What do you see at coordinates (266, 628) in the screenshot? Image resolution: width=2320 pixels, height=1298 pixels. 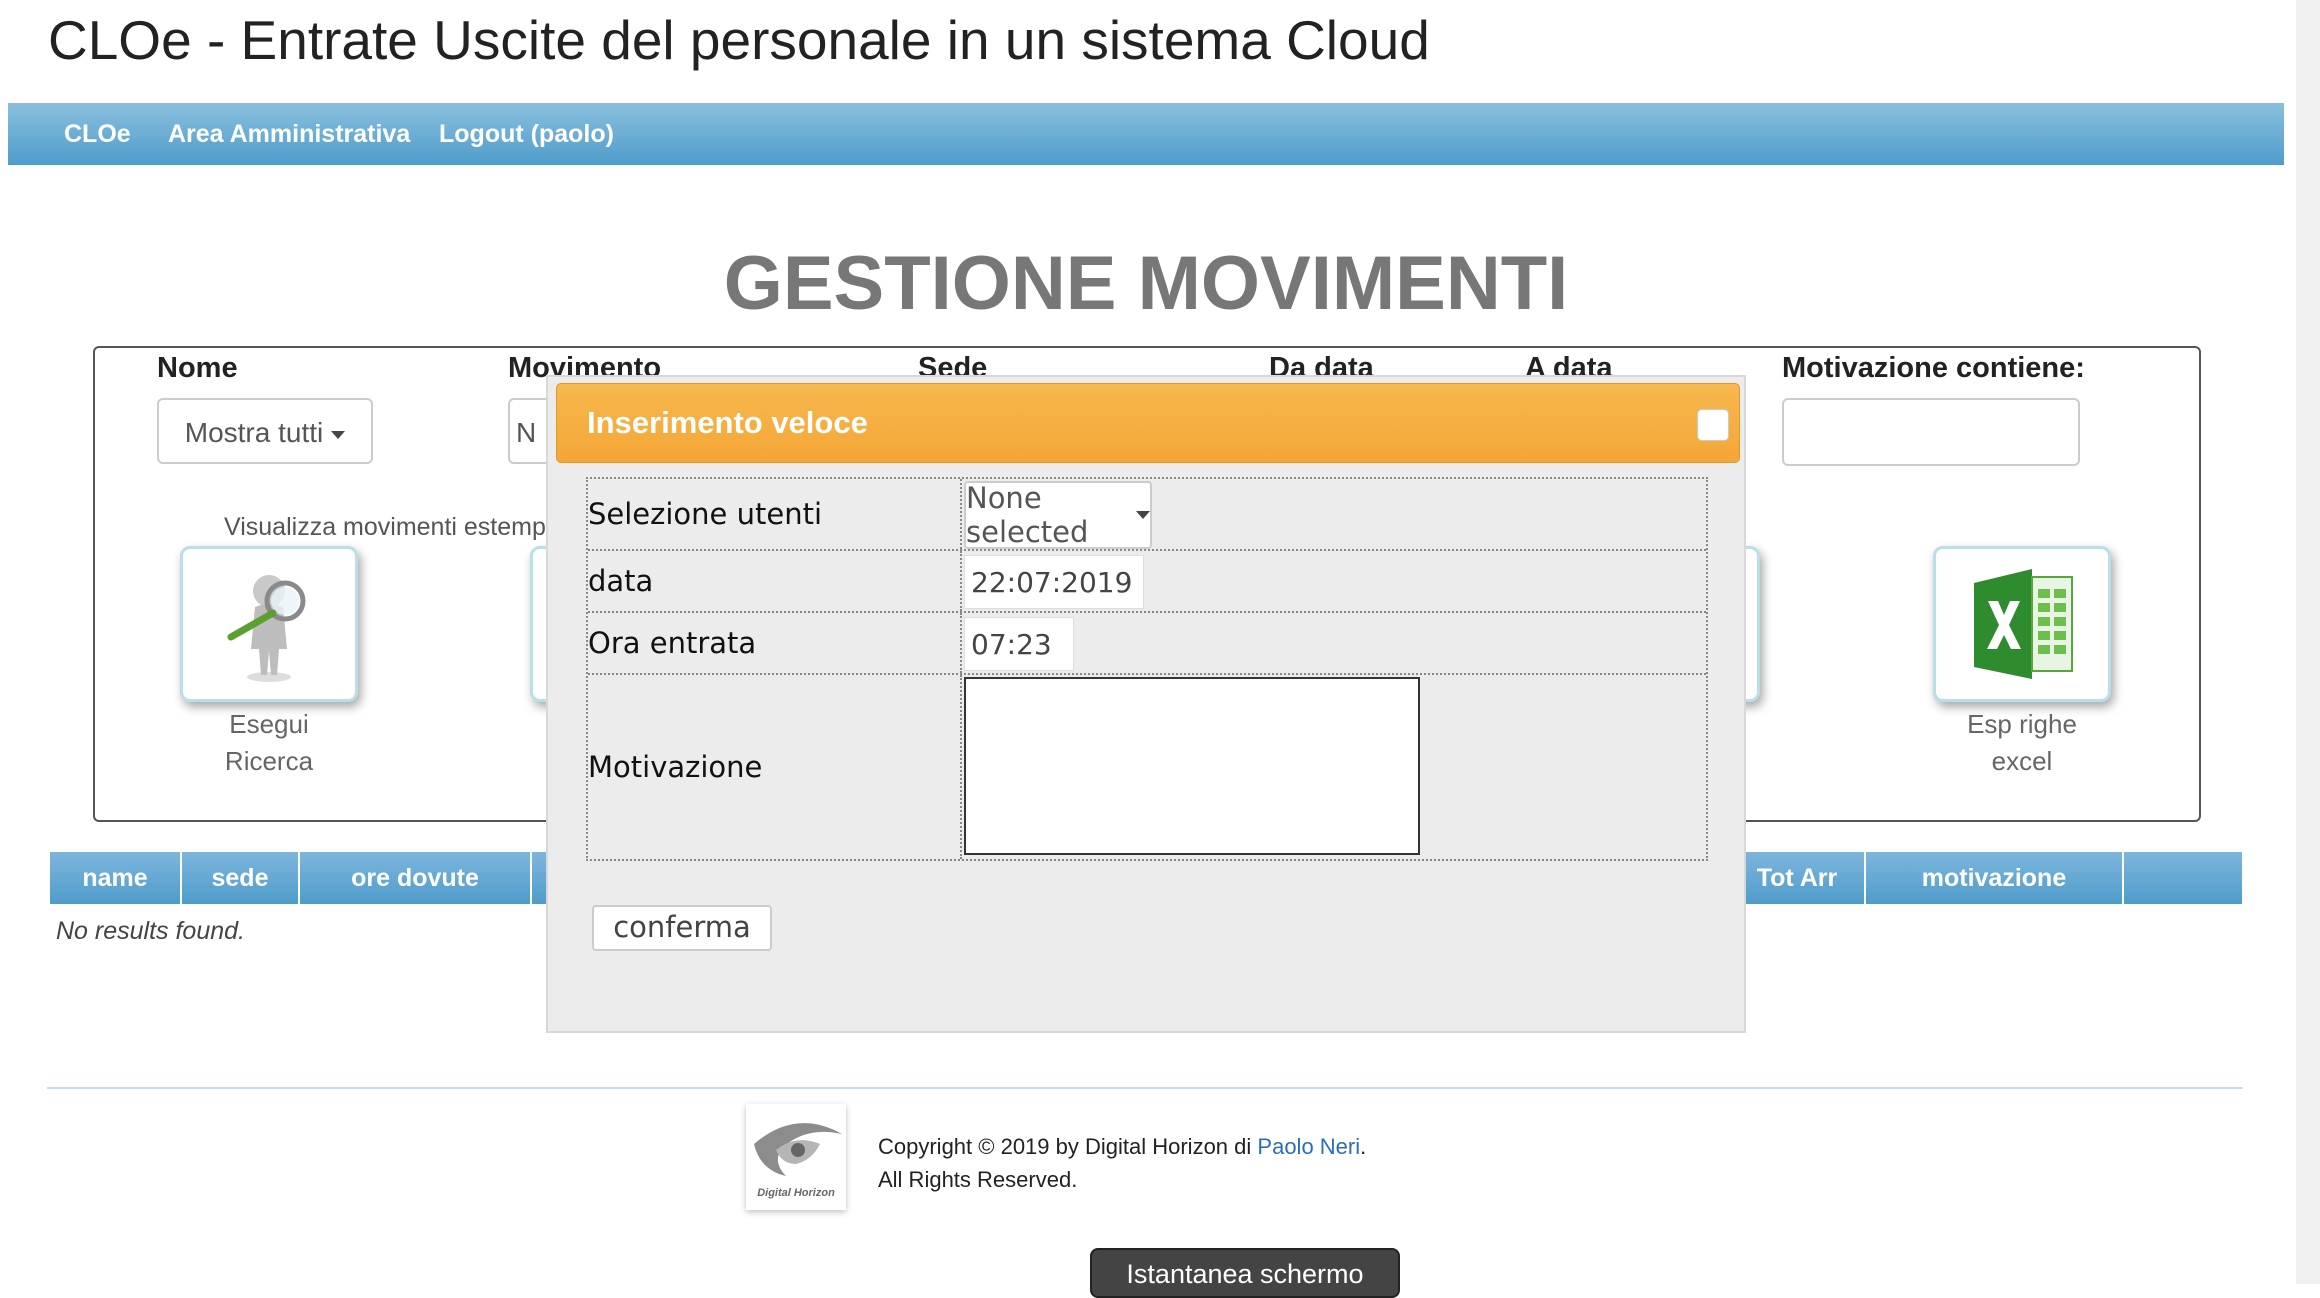 I see `magnifier-man-icon` at bounding box center [266, 628].